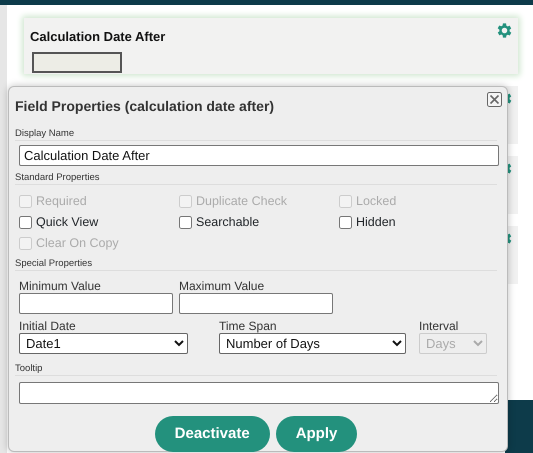 The width and height of the screenshot is (533, 453). I want to click on field-label: Time Span, so click(248, 326).